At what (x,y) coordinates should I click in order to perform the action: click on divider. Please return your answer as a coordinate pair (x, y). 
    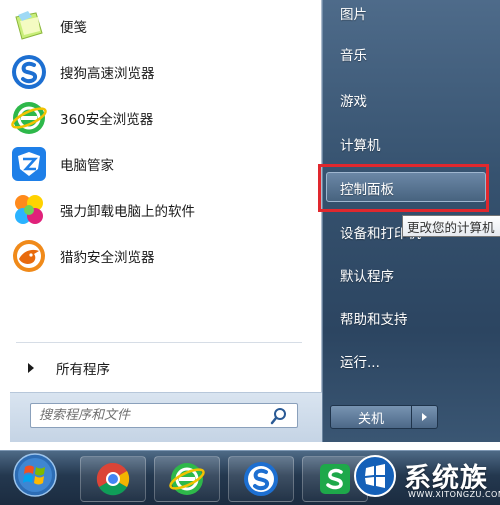
    Looking at the image, I should click on (159, 342).